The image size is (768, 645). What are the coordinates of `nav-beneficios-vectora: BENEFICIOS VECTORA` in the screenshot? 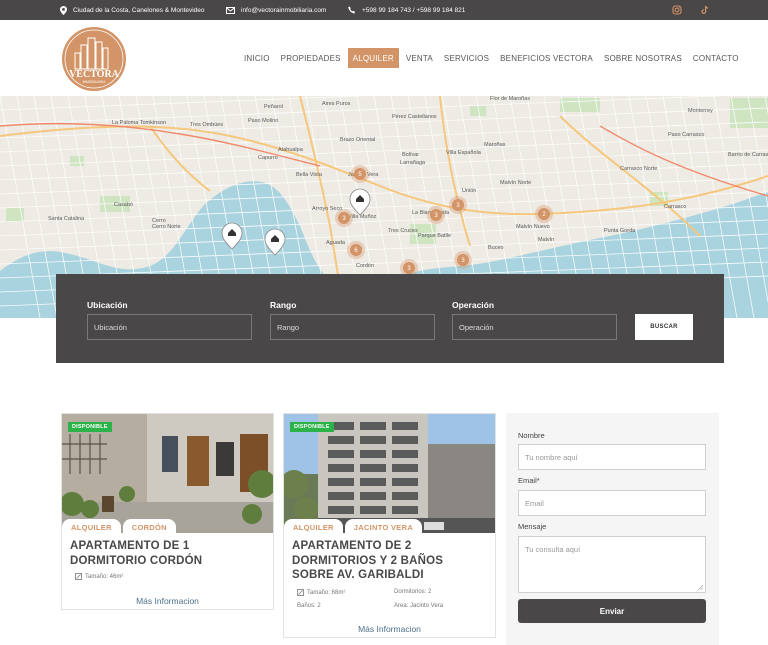 It's located at (546, 58).